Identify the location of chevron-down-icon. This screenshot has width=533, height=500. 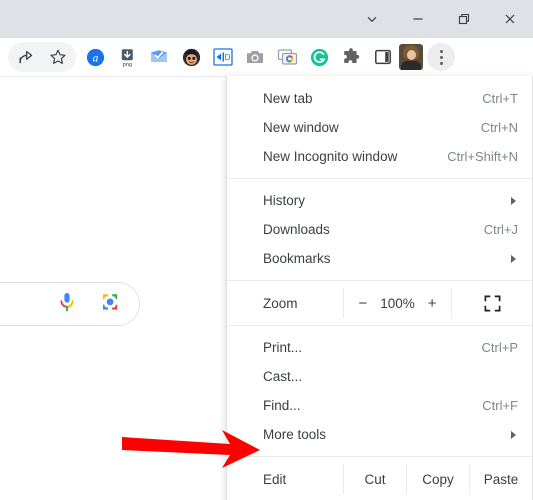
(372, 19).